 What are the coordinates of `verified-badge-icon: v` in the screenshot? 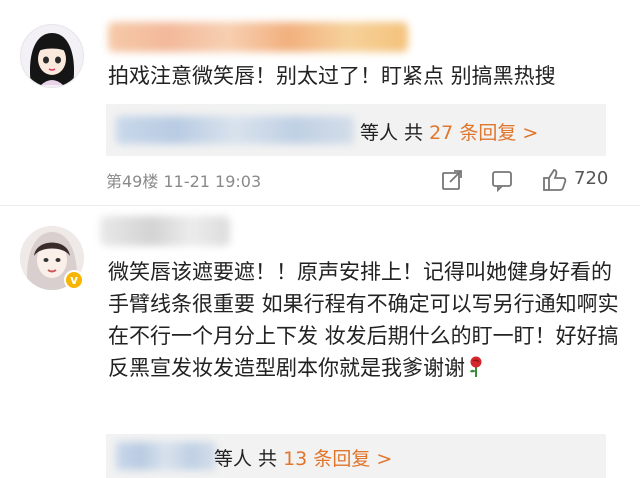 It's located at (74, 280).